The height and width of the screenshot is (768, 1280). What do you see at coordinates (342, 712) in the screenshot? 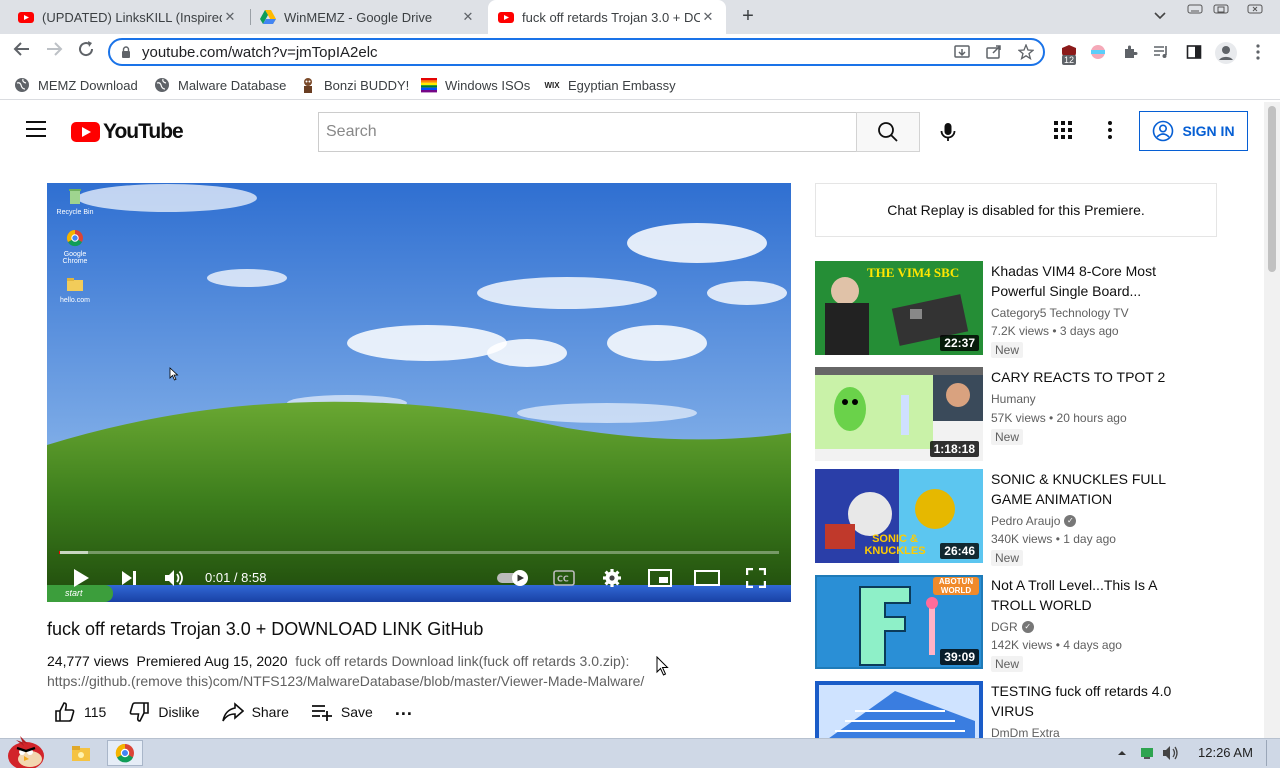
I see `save-button: Save` at bounding box center [342, 712].